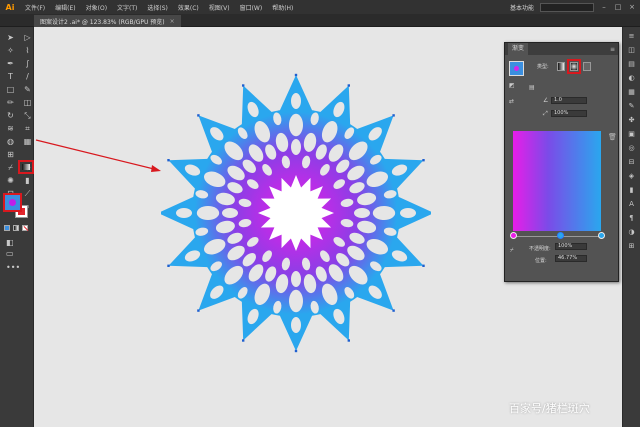 This screenshot has width=640, height=427. Describe the element at coordinates (157, 7) in the screenshot. I see `menu-select: 选择(S)` at that location.